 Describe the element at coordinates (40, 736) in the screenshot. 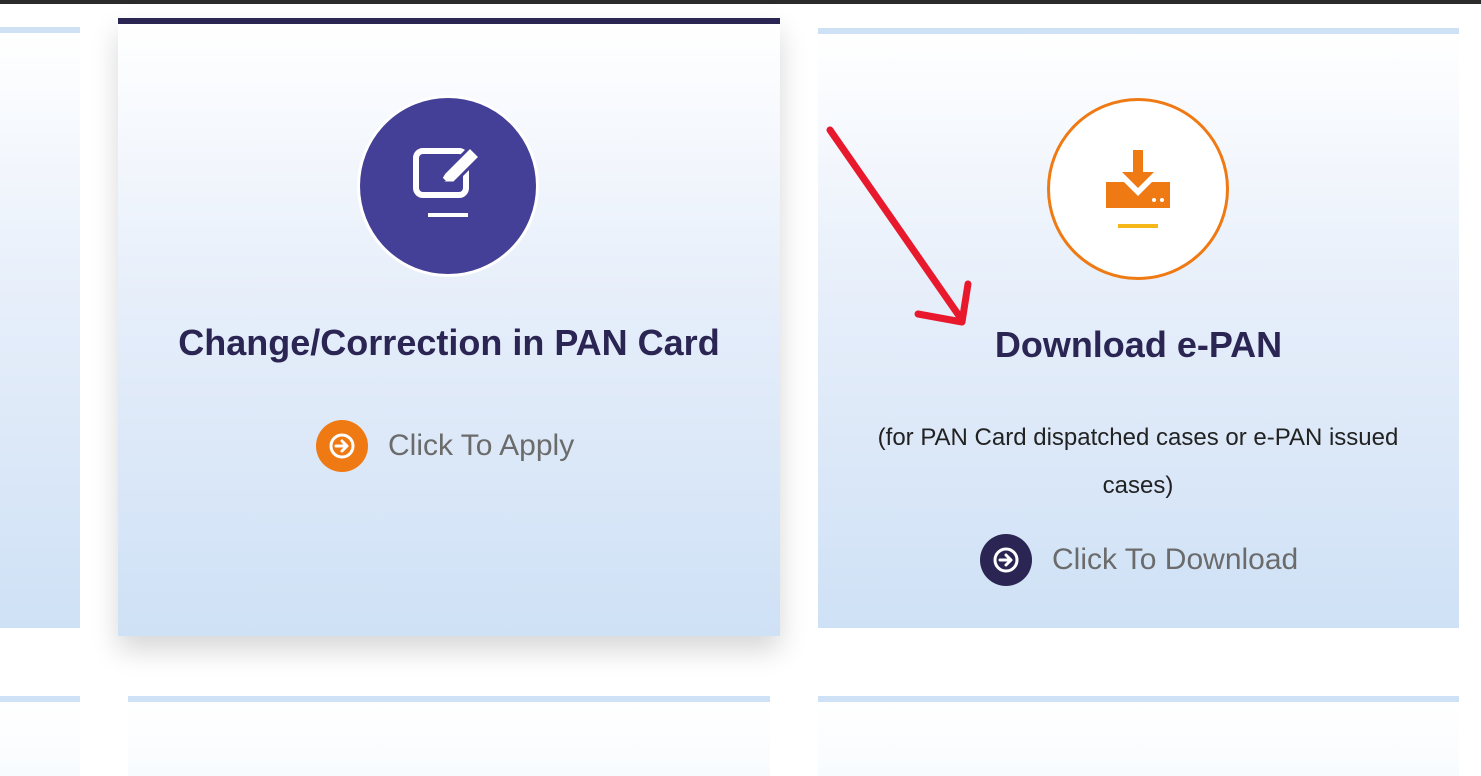

I see `card-bottom-left` at that location.